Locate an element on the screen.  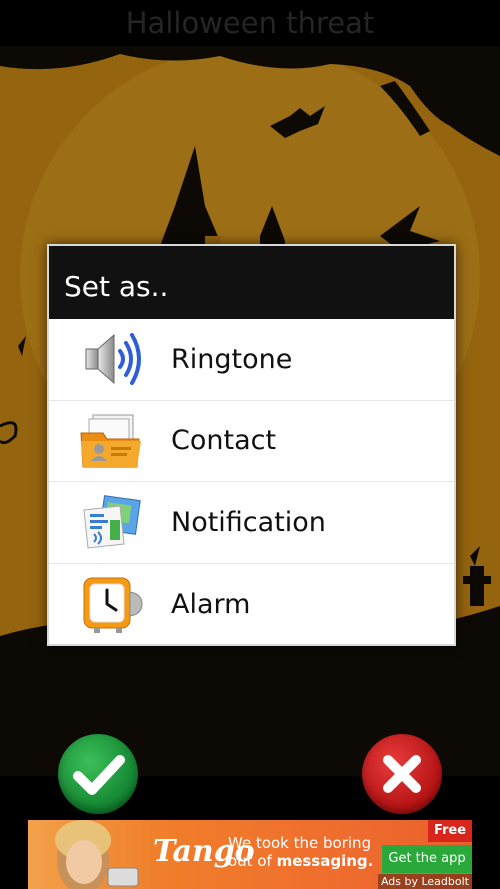
x-icon is located at coordinates (402, 774).